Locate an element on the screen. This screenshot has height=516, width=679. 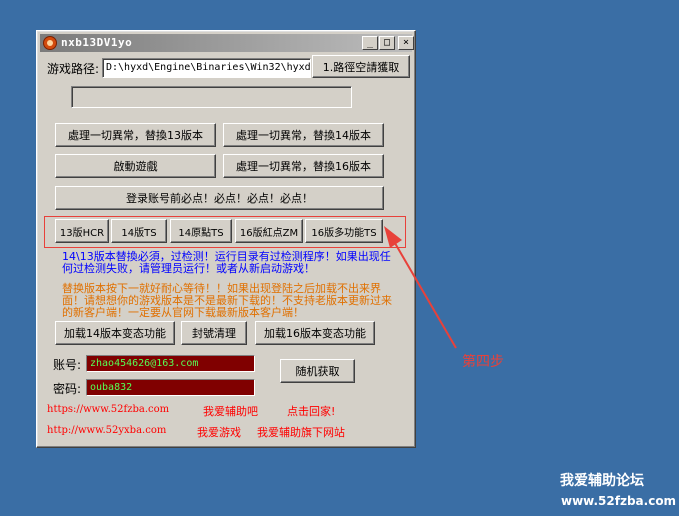
link-go-home: 点击回家! is located at coordinates (311, 411).